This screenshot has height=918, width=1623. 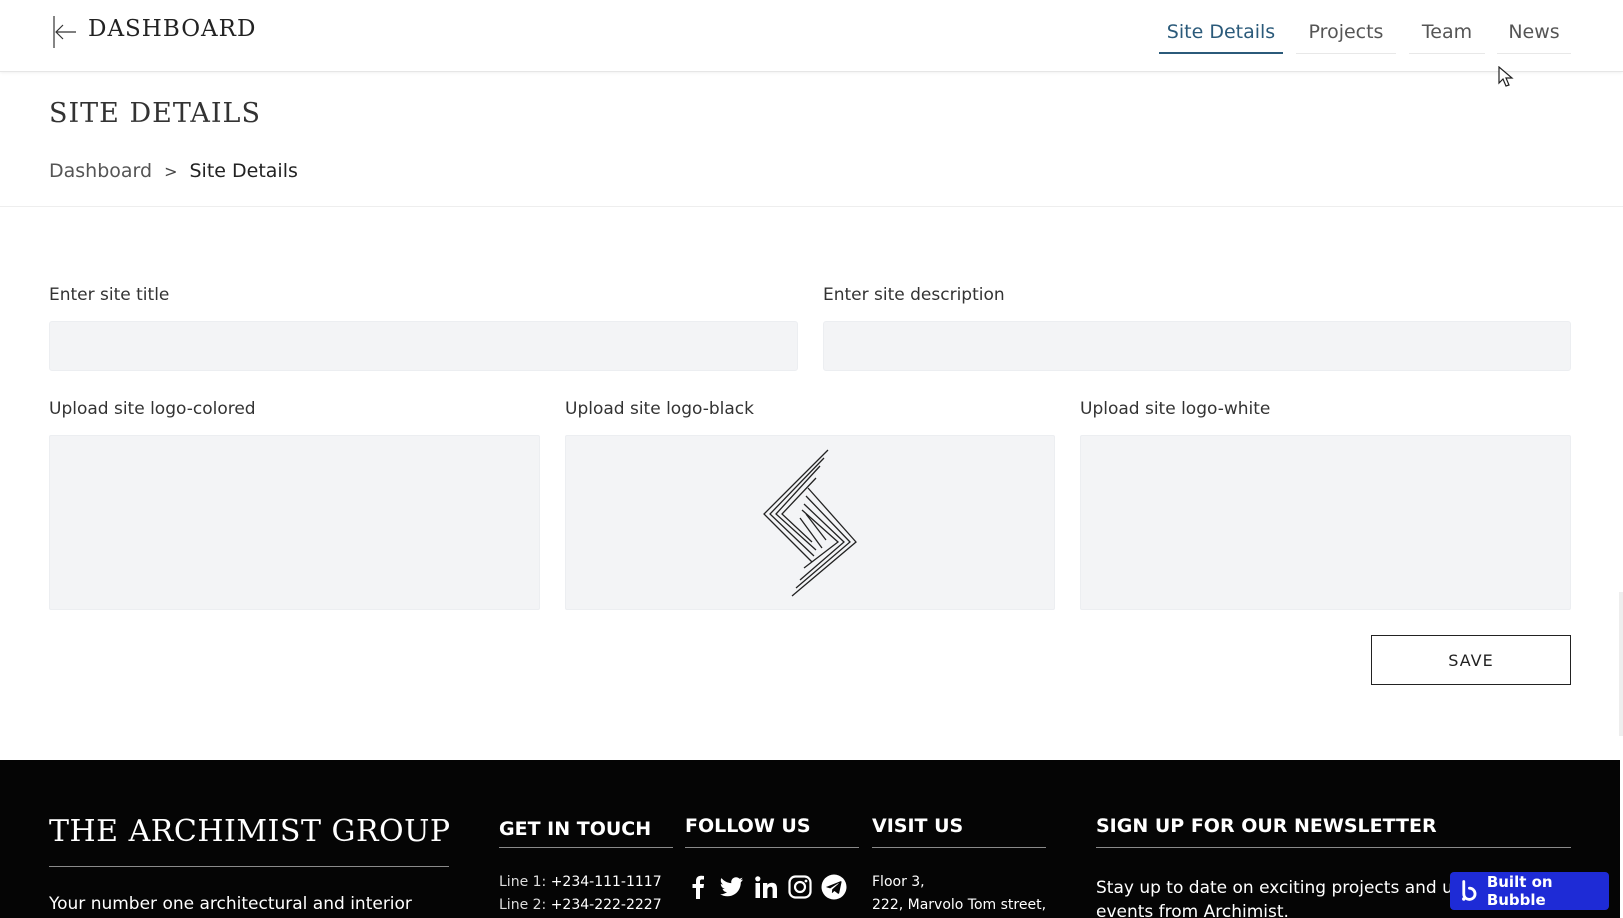 What do you see at coordinates (100, 171) in the screenshot?
I see `breadcrumb-dashboard-link: Dashboard` at bounding box center [100, 171].